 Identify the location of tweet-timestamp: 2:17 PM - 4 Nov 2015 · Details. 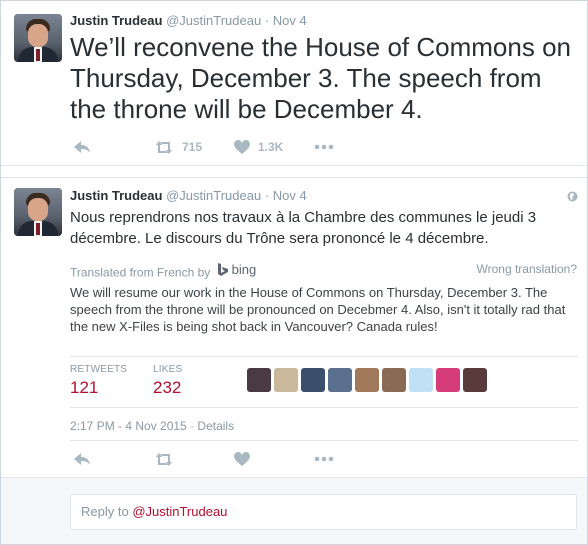
(152, 426).